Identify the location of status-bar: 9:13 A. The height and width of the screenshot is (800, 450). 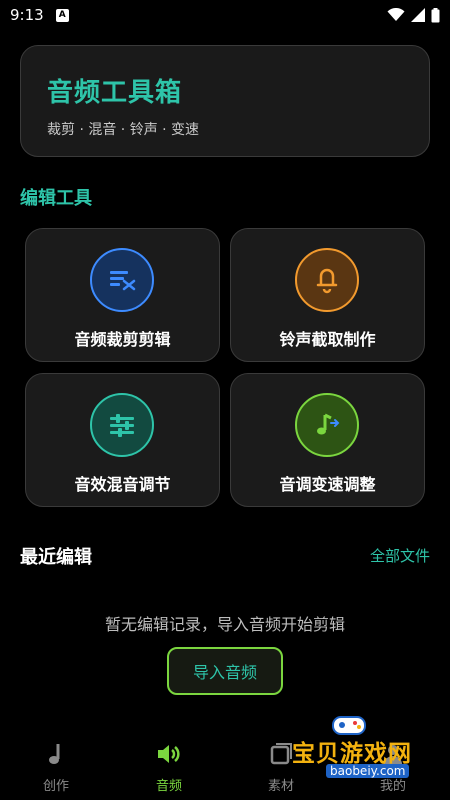
(225, 15).